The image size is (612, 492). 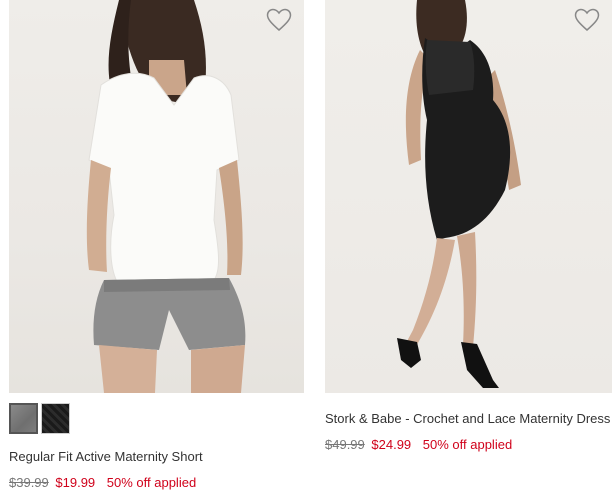 I want to click on sale-price: $24.99, so click(x=391, y=444).